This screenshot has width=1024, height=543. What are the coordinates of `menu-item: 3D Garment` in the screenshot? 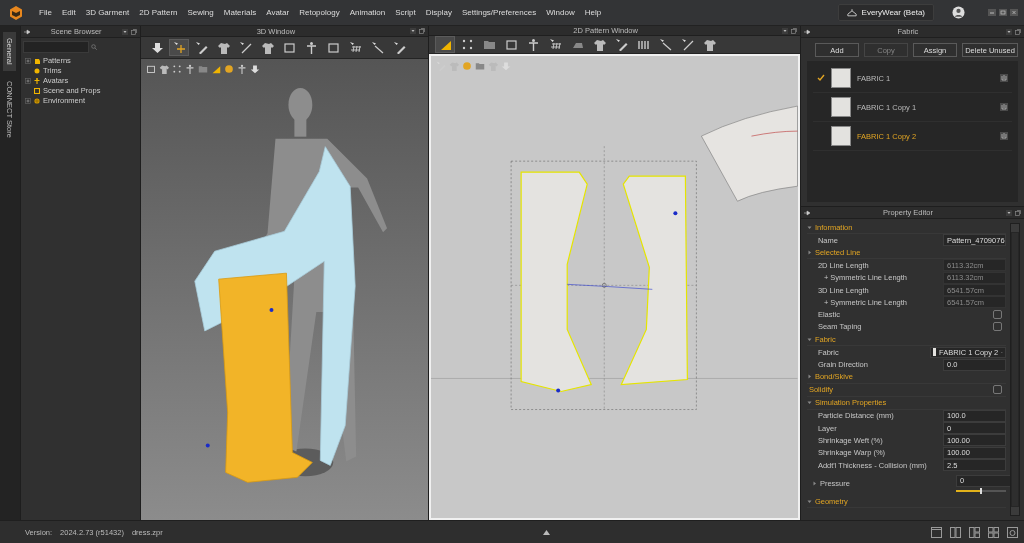 It's located at (107, 12).